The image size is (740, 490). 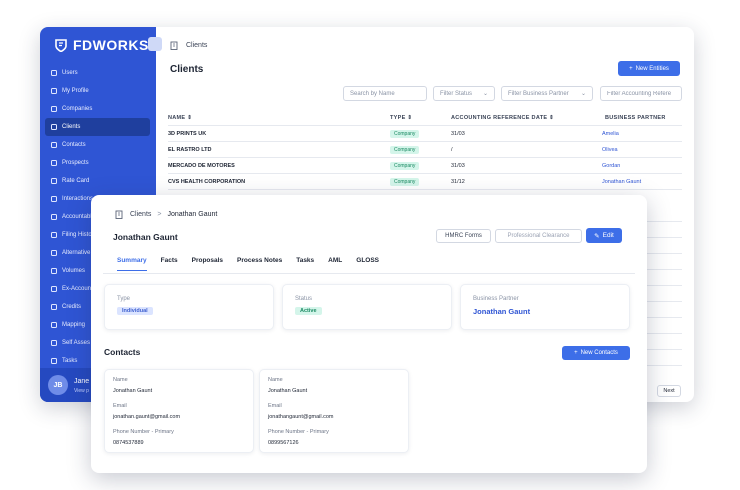 I want to click on edit-button: ✎ Edit, so click(x=604, y=235).